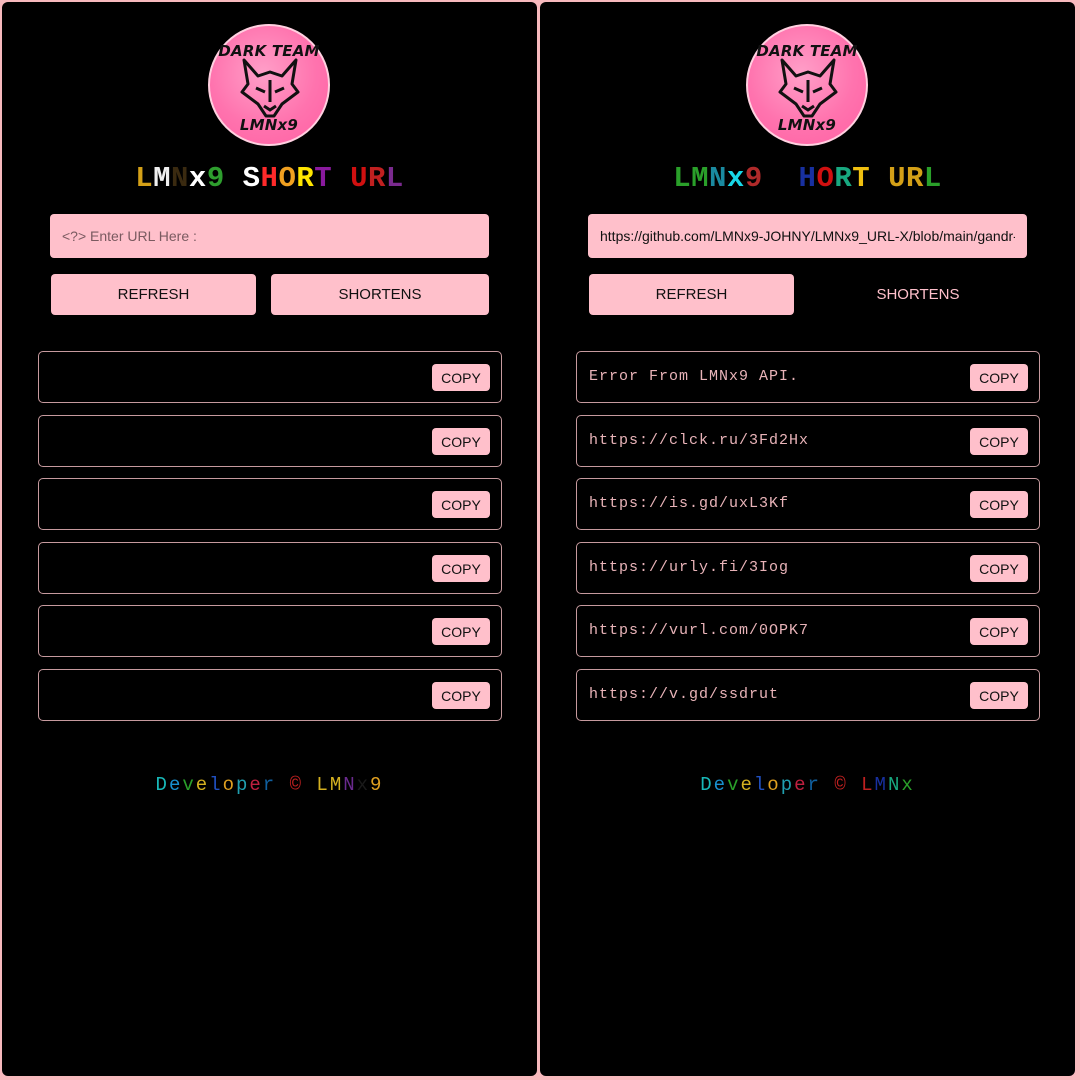 Image resolution: width=1080 pixels, height=1080 pixels. What do you see at coordinates (694, 376) in the screenshot?
I see `result-url: Error From LMNx9 API.` at bounding box center [694, 376].